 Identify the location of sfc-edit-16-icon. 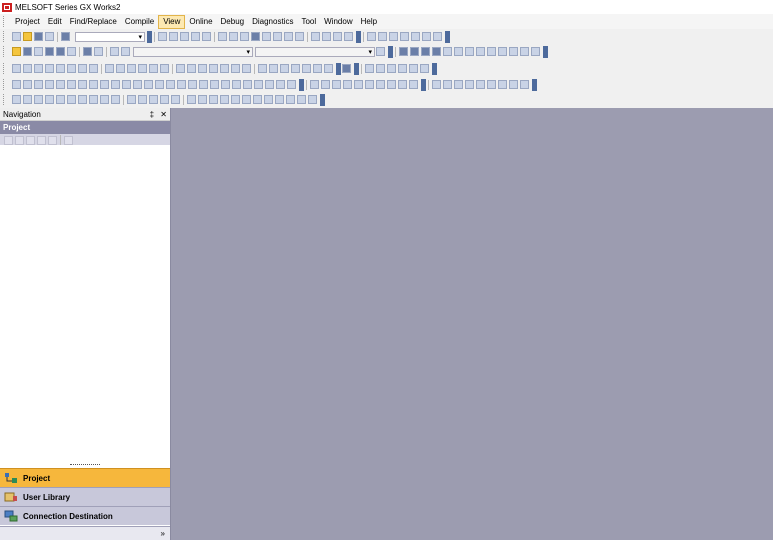
(191, 99).